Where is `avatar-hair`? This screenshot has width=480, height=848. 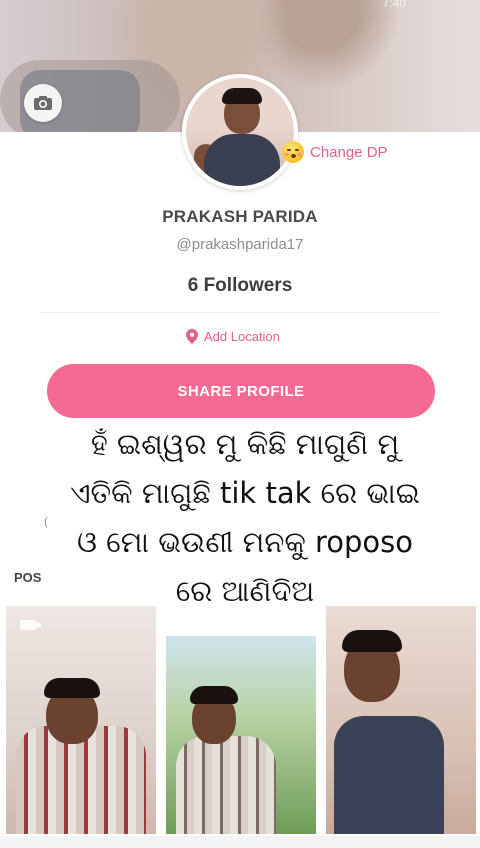
avatar-hair is located at coordinates (242, 96).